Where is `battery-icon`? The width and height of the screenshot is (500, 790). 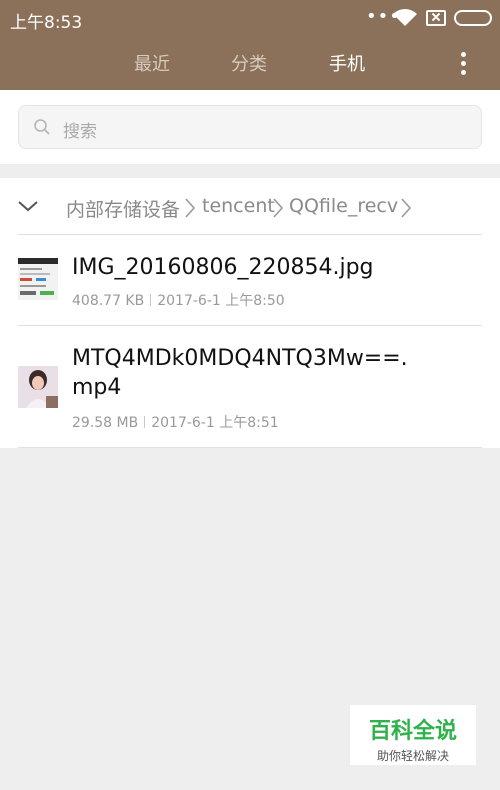
battery-icon is located at coordinates (473, 18).